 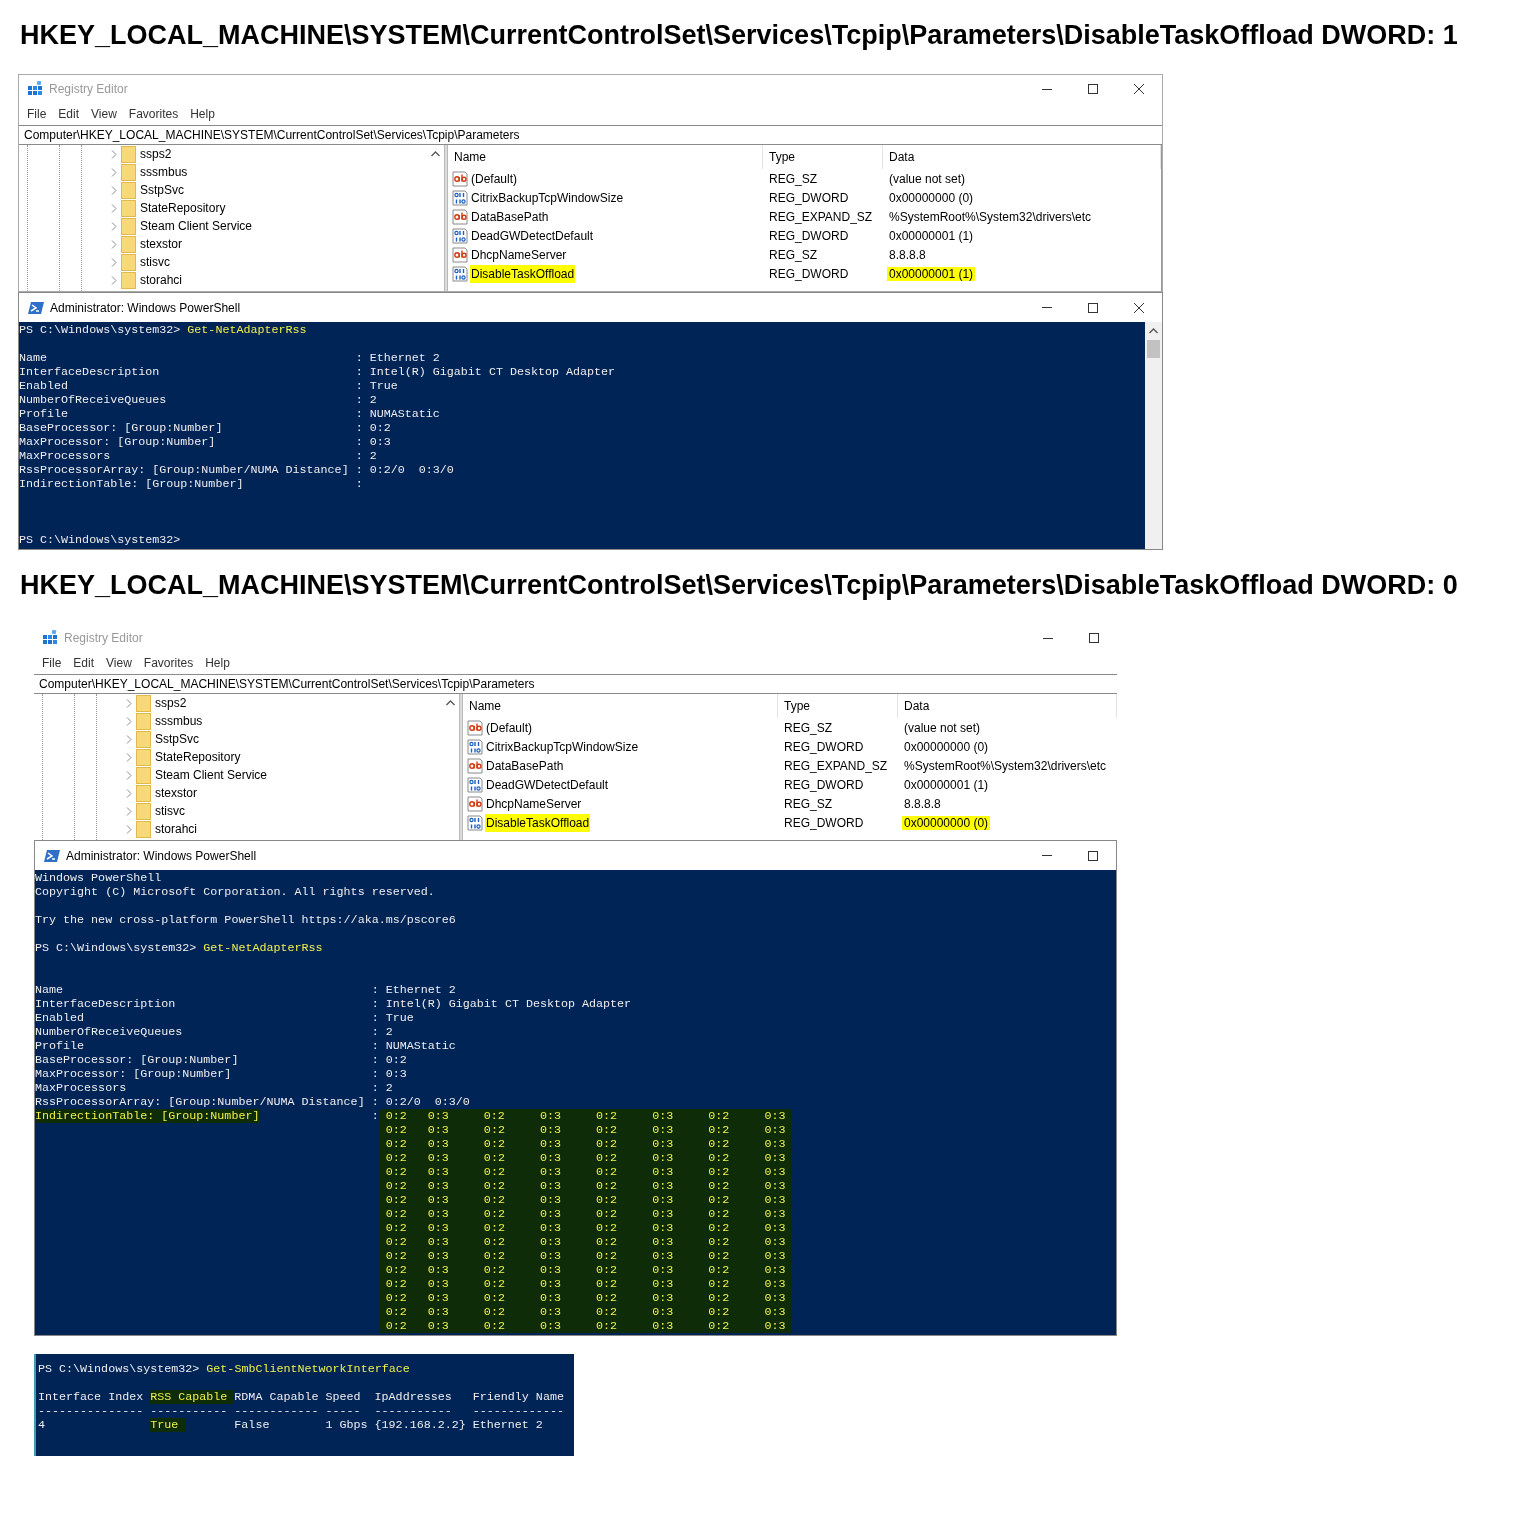 I want to click on value-data: (value not set), so click(x=927, y=178).